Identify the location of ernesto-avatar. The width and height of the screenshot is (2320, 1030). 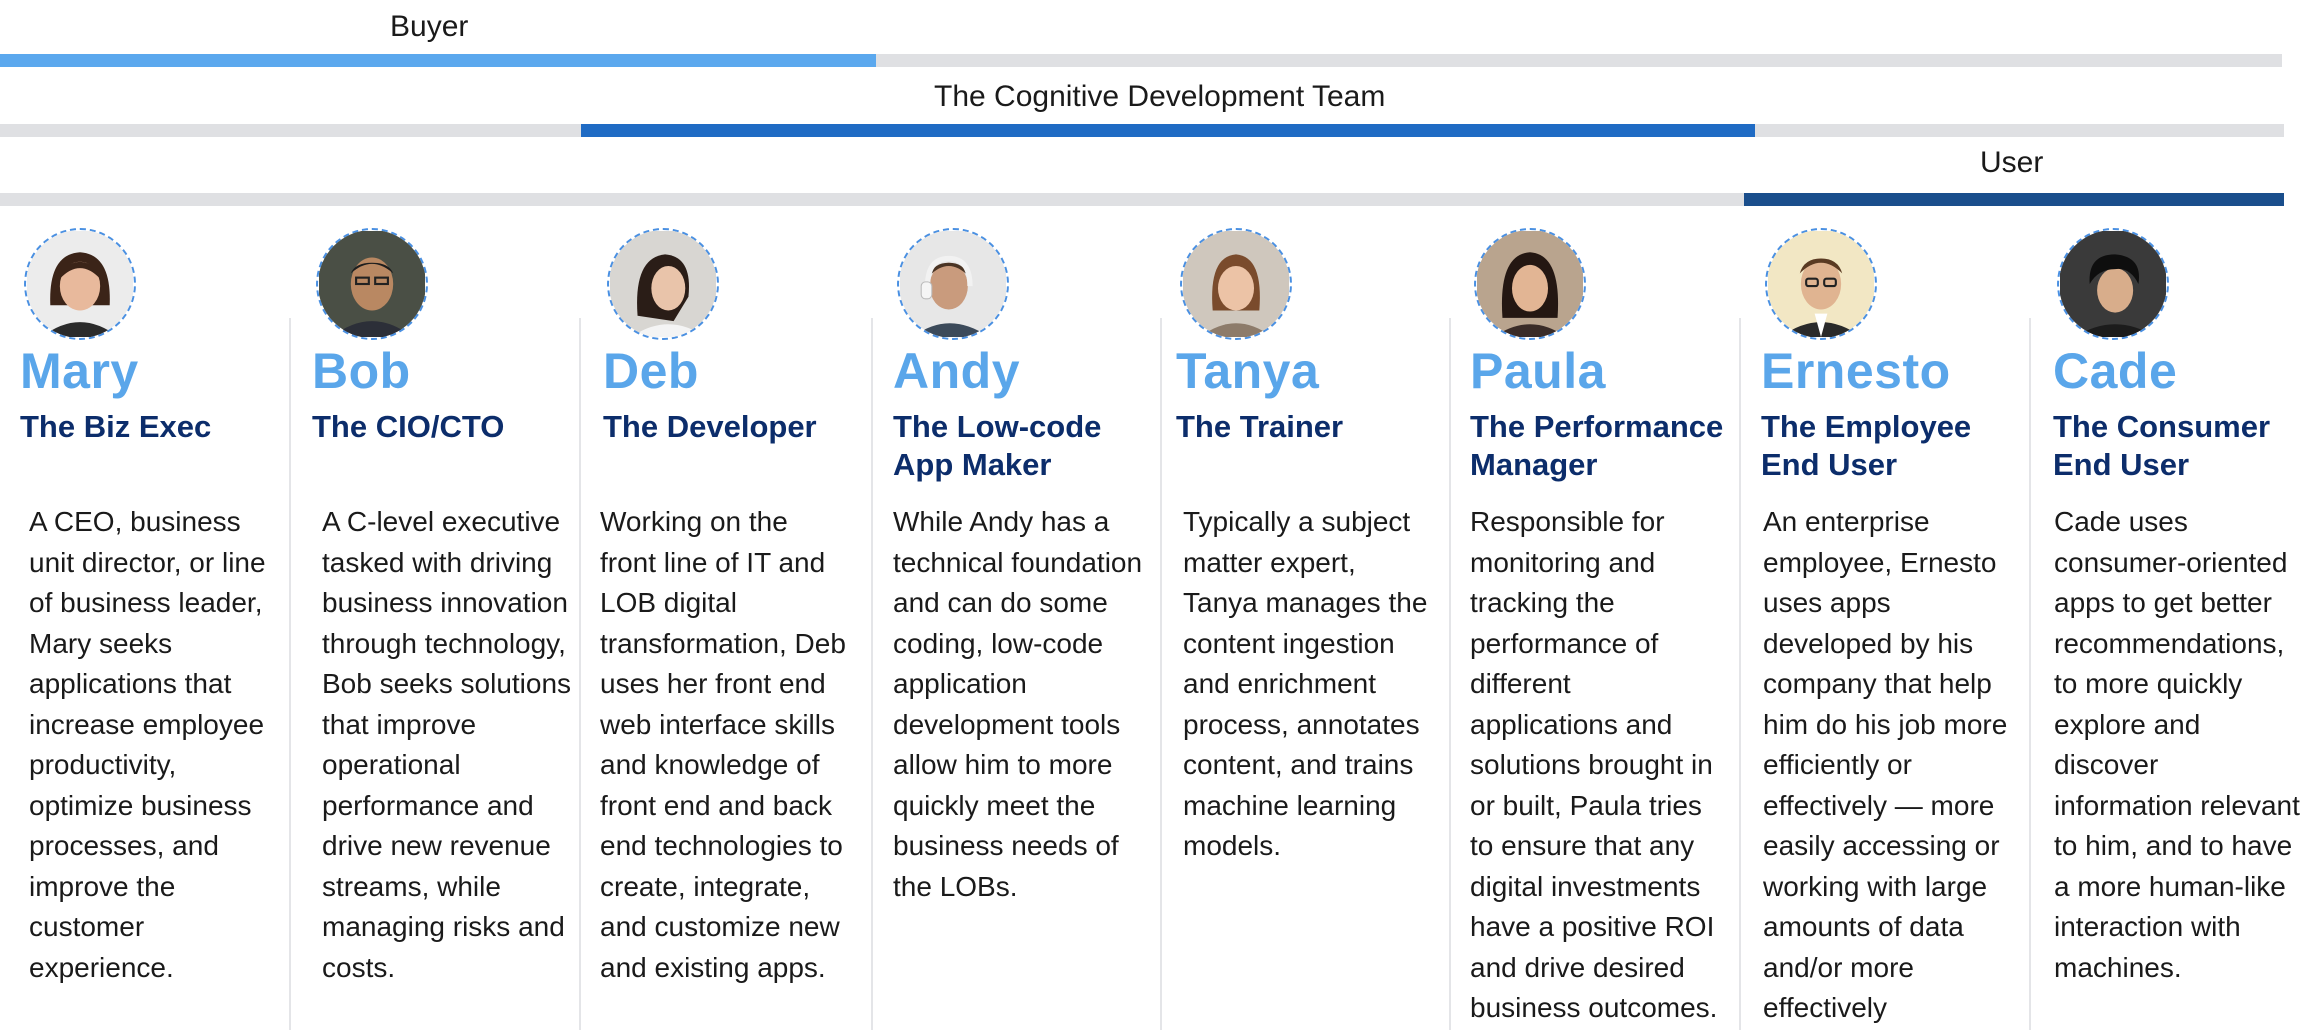
(1821, 284).